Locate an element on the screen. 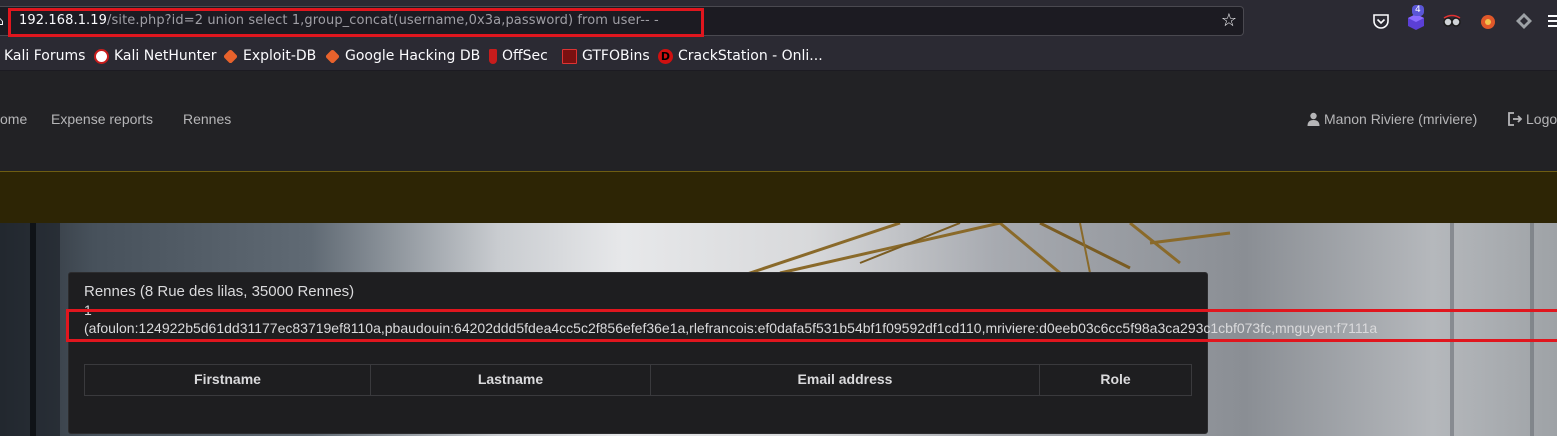  employees-table-header: Firstname Lastname Email address Role is located at coordinates (638, 380).